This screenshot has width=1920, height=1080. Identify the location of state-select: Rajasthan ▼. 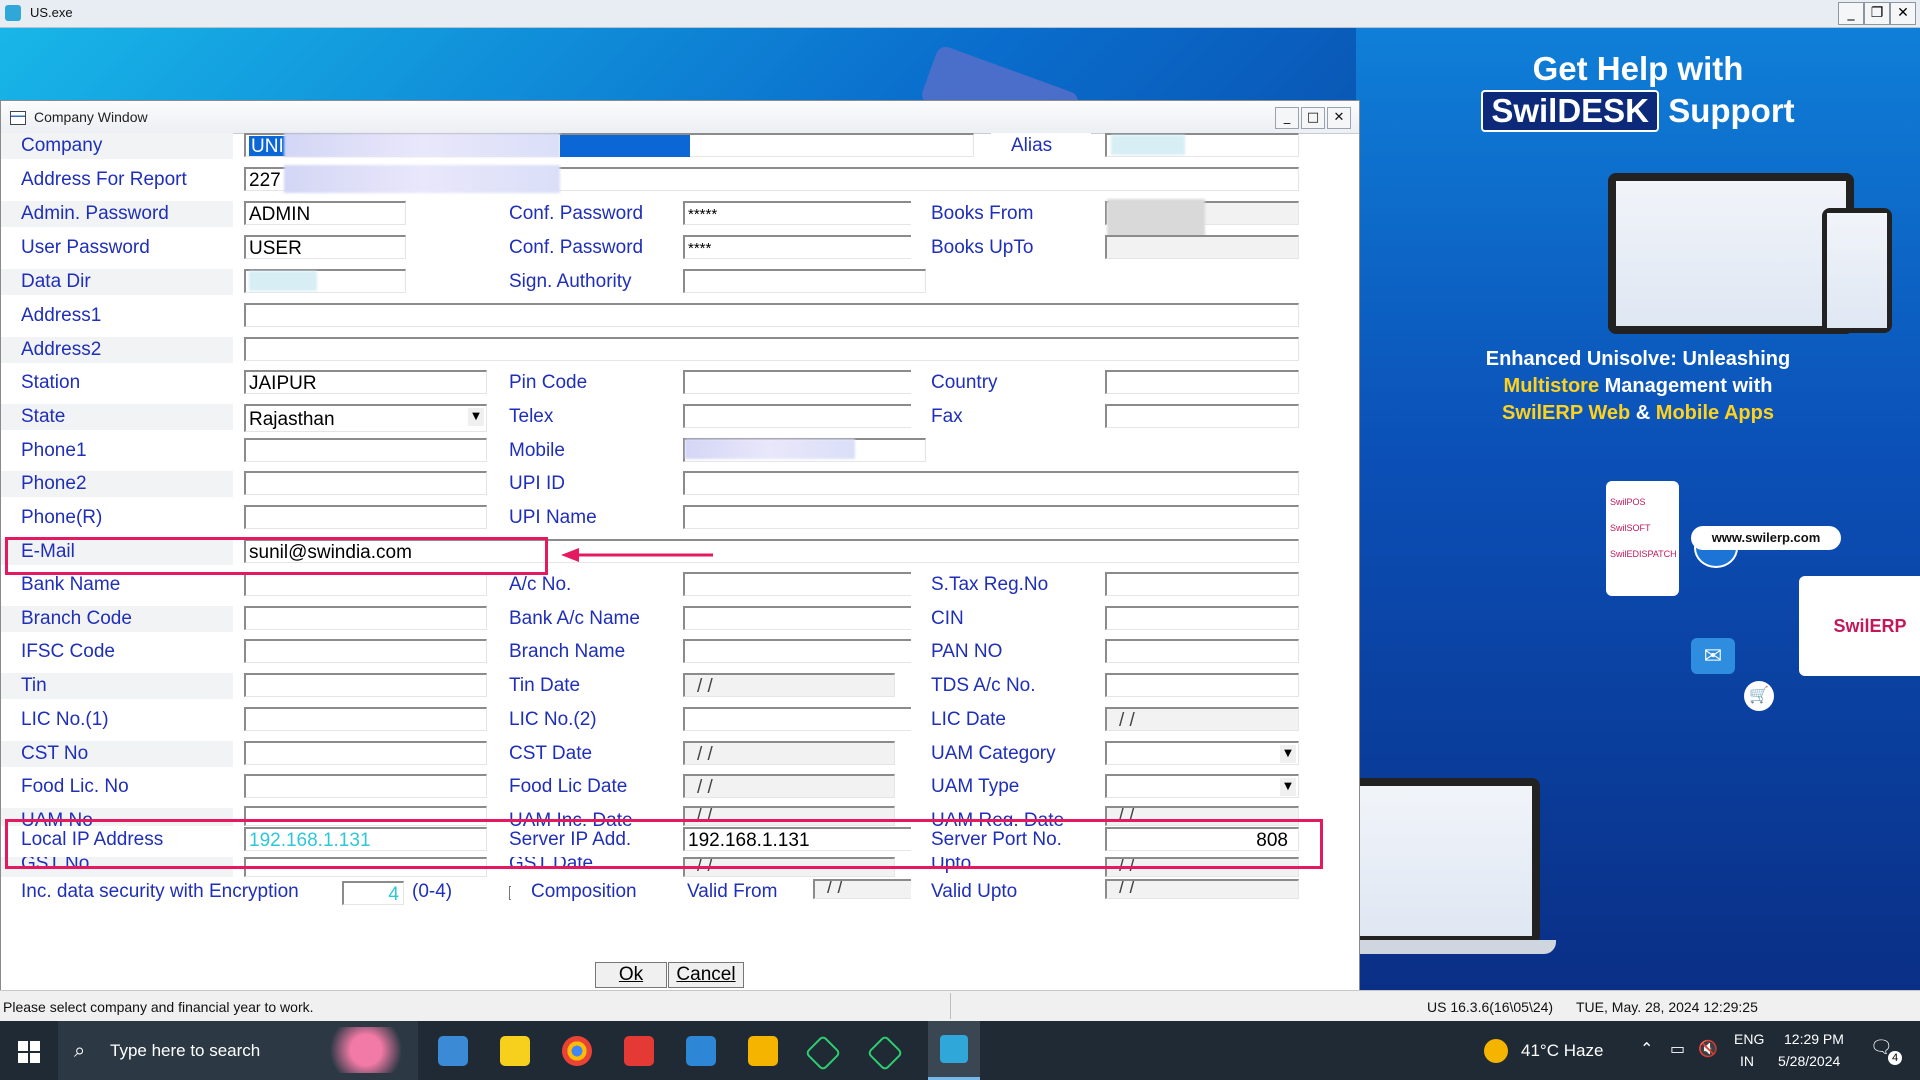
(365, 418).